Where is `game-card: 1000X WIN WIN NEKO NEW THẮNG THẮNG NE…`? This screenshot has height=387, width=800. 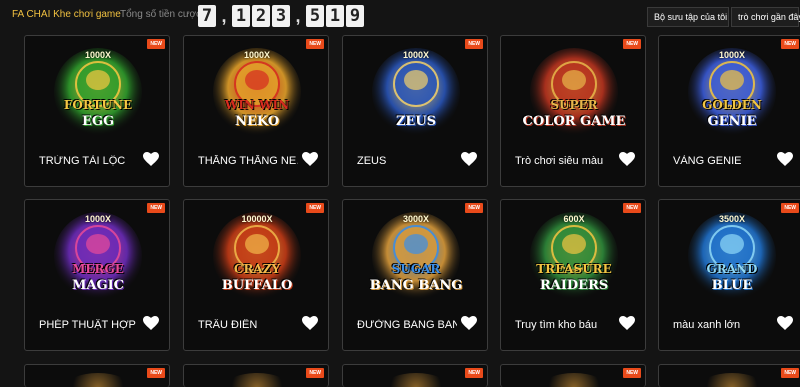 game-card: 1000X WIN WIN NEKO NEW THẮNG THẮNG NE… is located at coordinates (256, 111).